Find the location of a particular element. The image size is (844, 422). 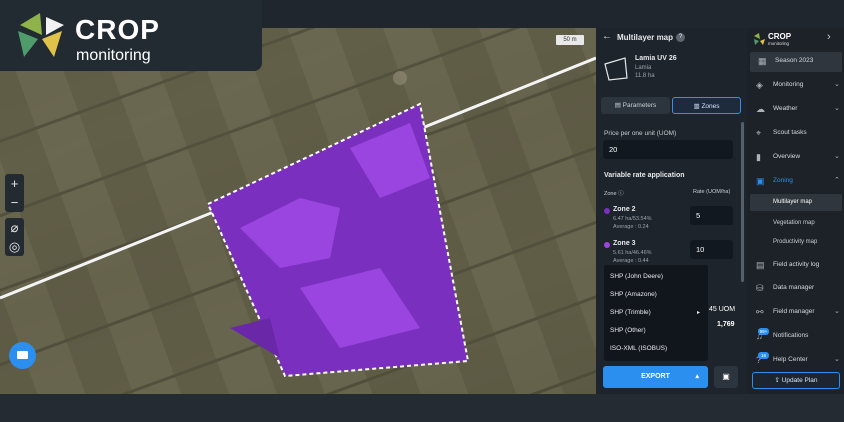

log-icon: ▤ is located at coordinates (760, 265).